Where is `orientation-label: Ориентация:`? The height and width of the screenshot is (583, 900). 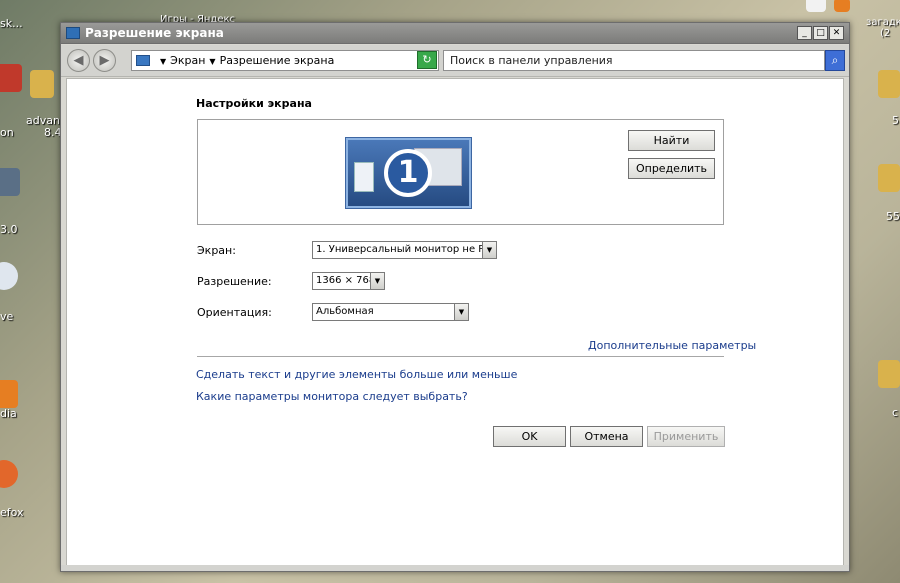 orientation-label: Ориентация: is located at coordinates (234, 312).